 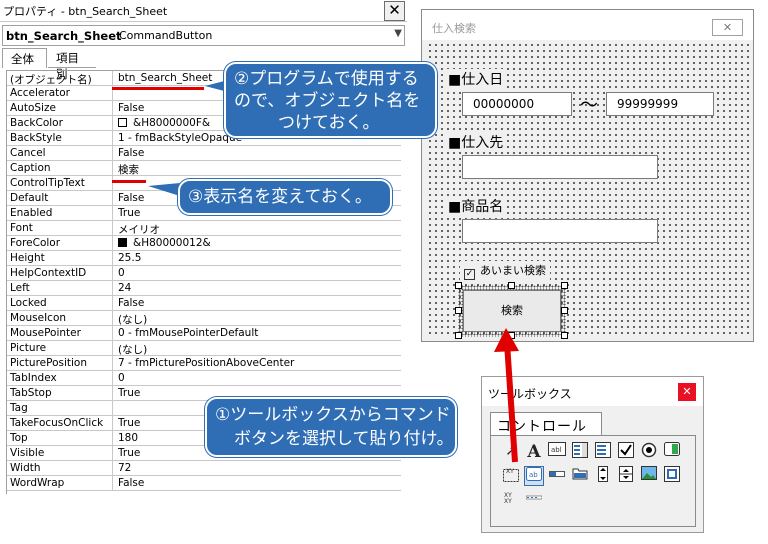 I want to click on callout-toolbox: ①ツールボックスからコマンド ボタンを選択して貼り付け。, so click(x=331, y=427).